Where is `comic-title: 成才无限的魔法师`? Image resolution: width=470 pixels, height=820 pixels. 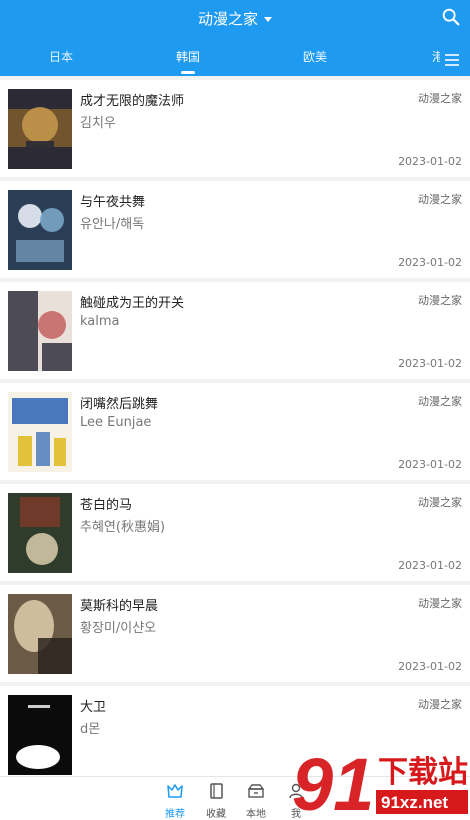 comic-title: 成才无限的魔法师 is located at coordinates (132, 101).